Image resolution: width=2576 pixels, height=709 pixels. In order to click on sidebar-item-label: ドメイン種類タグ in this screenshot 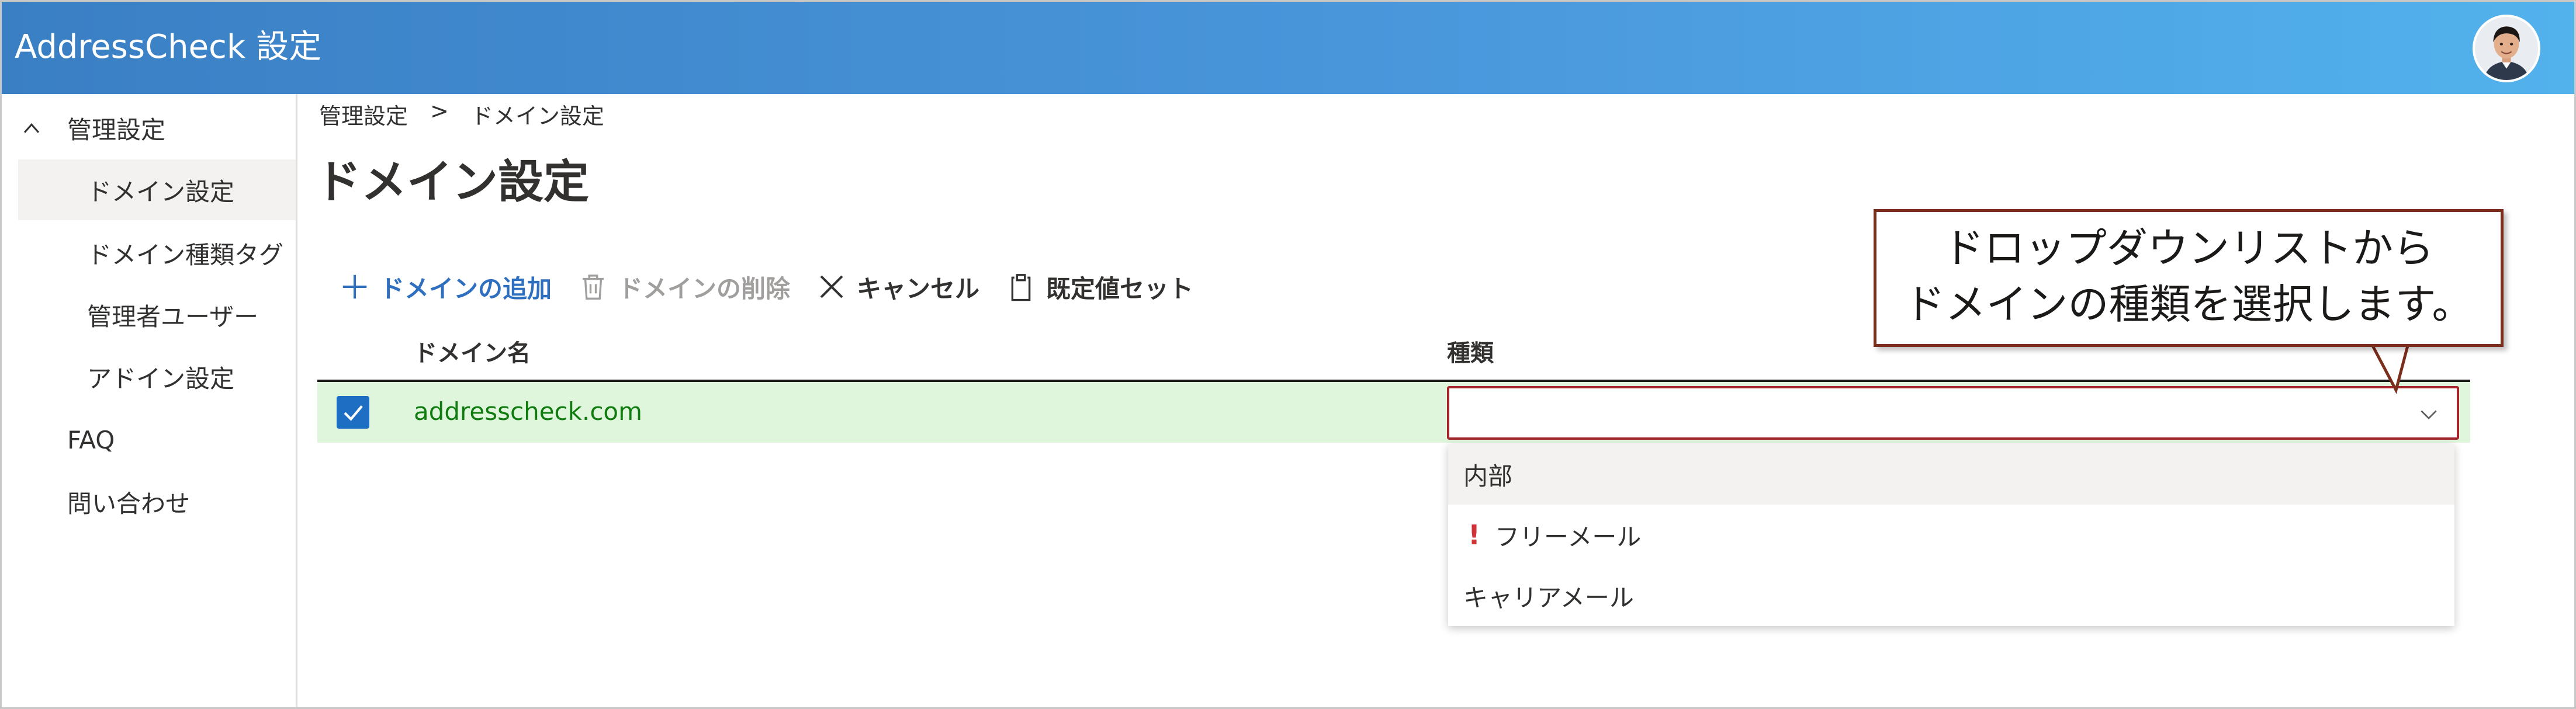, I will do `click(185, 254)`.